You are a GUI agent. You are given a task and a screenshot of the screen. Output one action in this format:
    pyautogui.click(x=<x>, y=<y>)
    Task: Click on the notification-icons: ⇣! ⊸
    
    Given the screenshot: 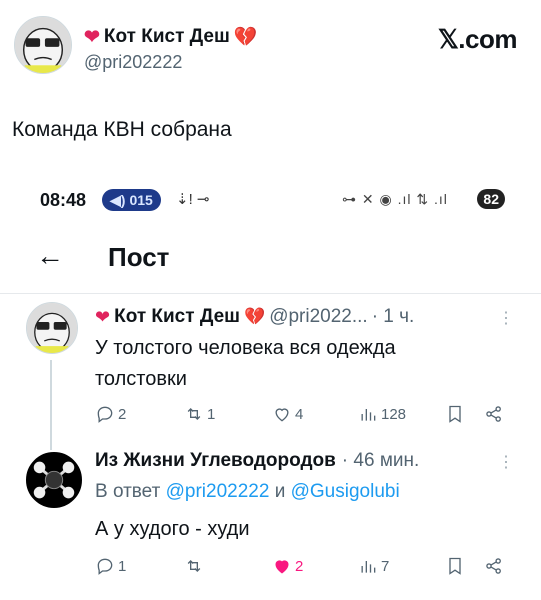 What is the action you would take?
    pyautogui.click(x=193, y=199)
    